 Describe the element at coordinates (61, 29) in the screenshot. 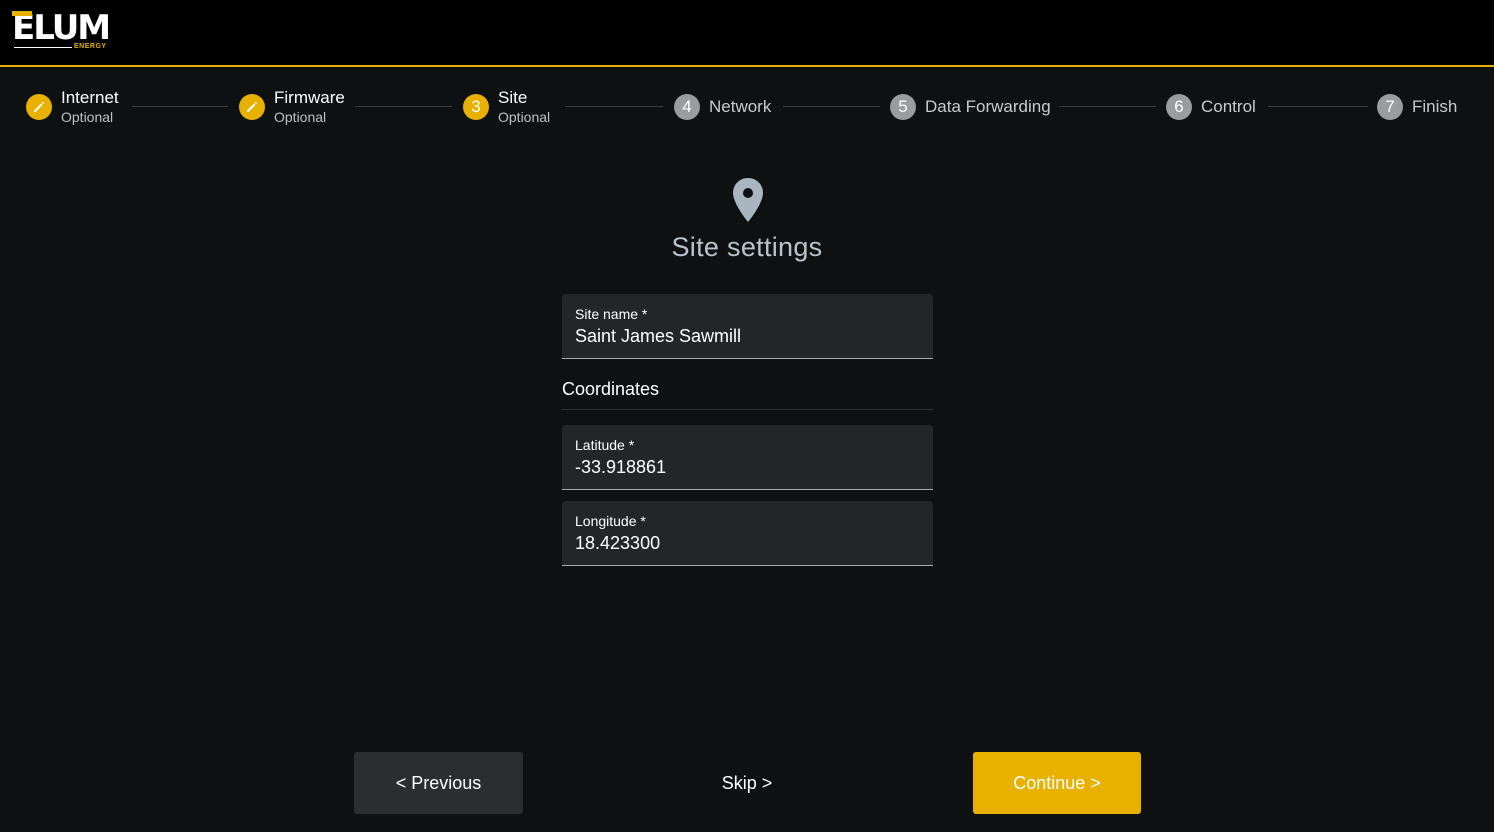

I see `elum-logo: ELUM ENERGY` at that location.